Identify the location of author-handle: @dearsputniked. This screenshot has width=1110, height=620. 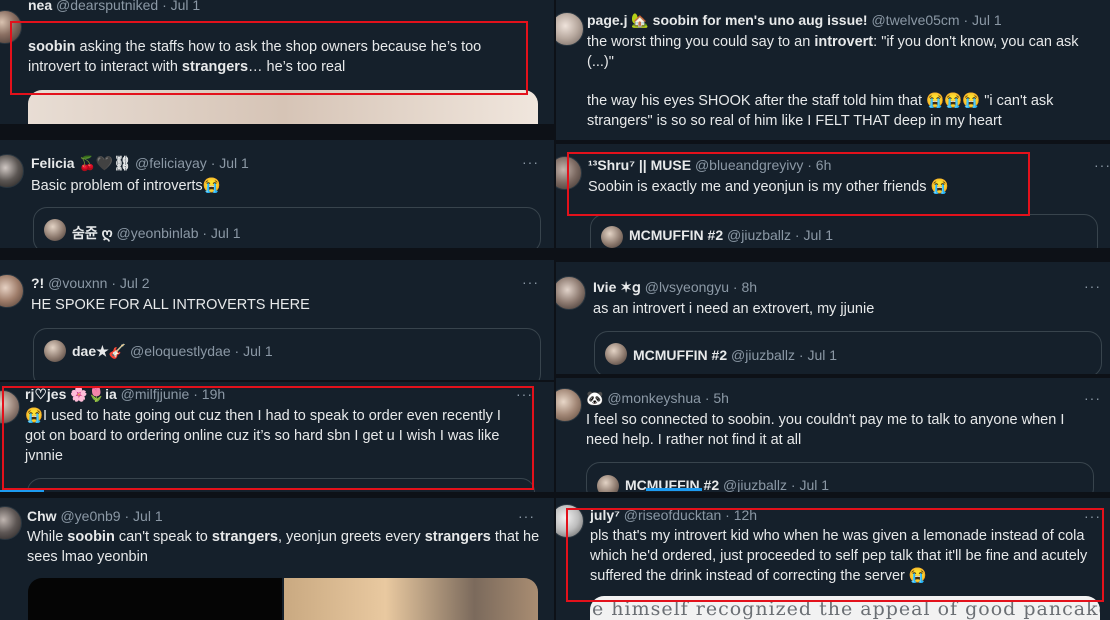
(107, 6).